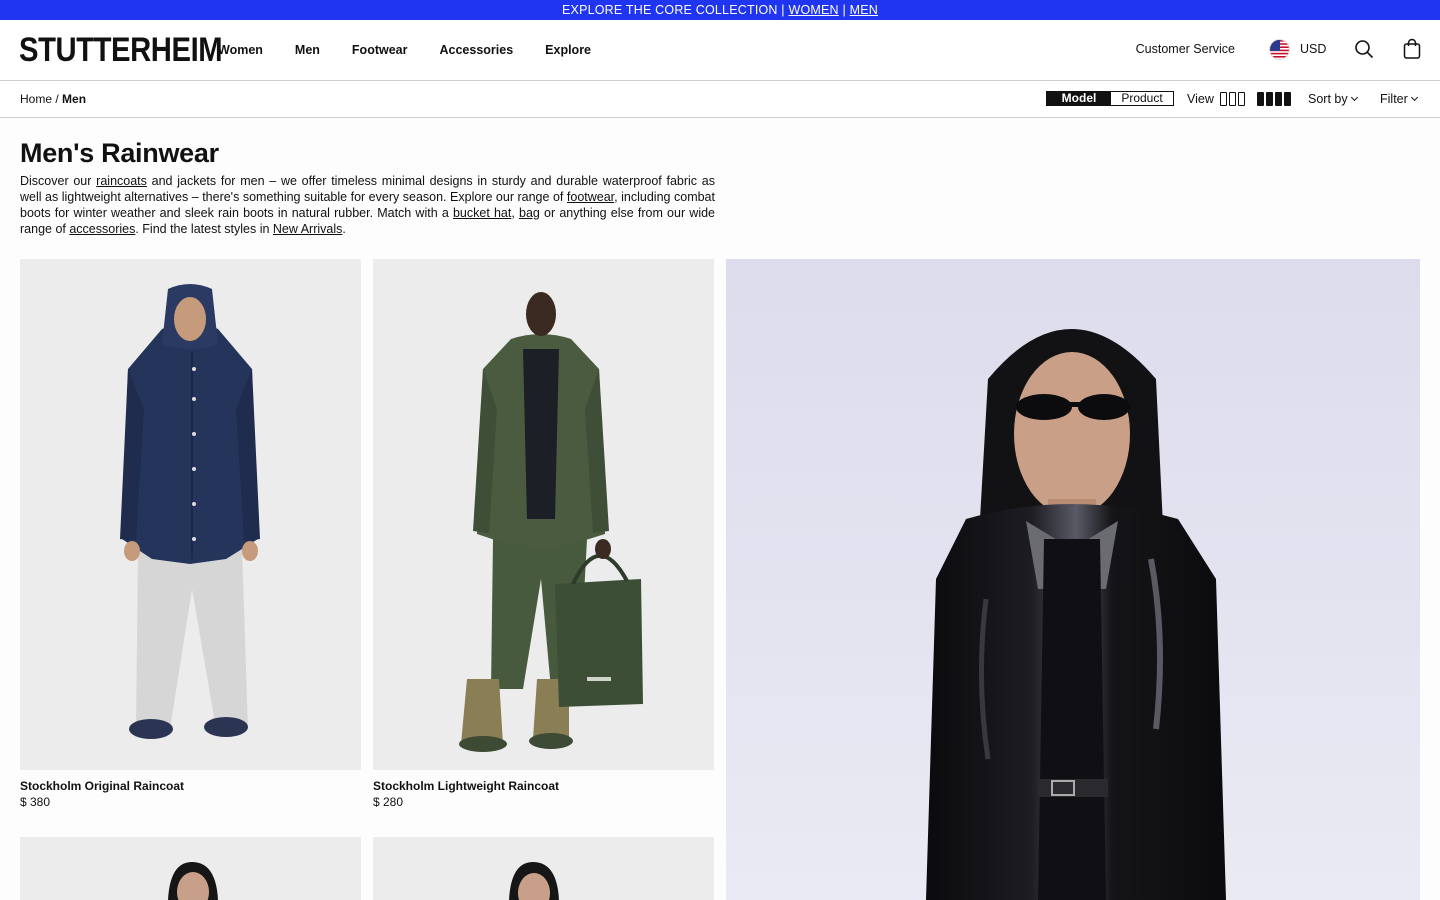 The width and height of the screenshot is (1440, 900). Describe the element at coordinates (204, 229) in the screenshot. I see `description-text: . Find the latest styles in` at that location.